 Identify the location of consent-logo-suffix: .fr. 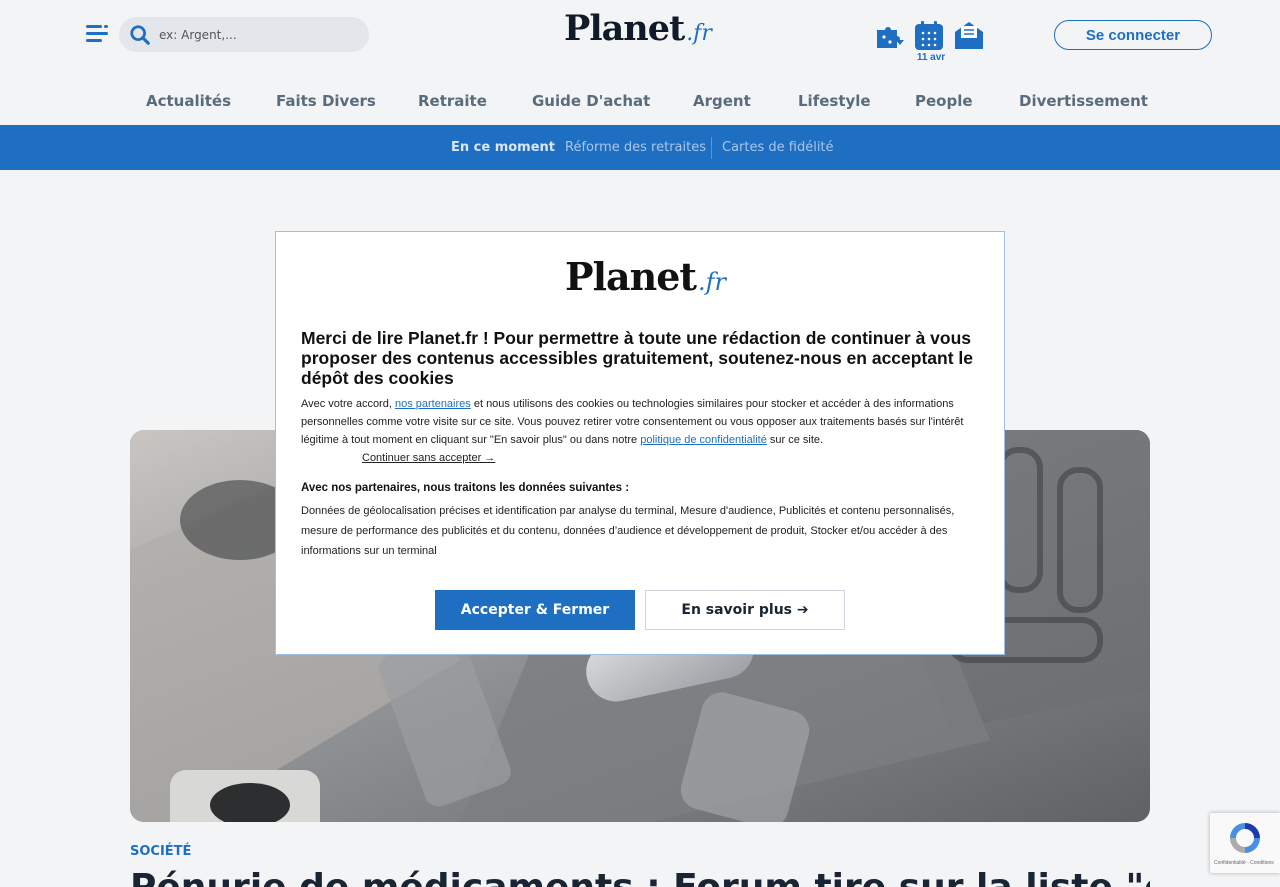
(712, 282).